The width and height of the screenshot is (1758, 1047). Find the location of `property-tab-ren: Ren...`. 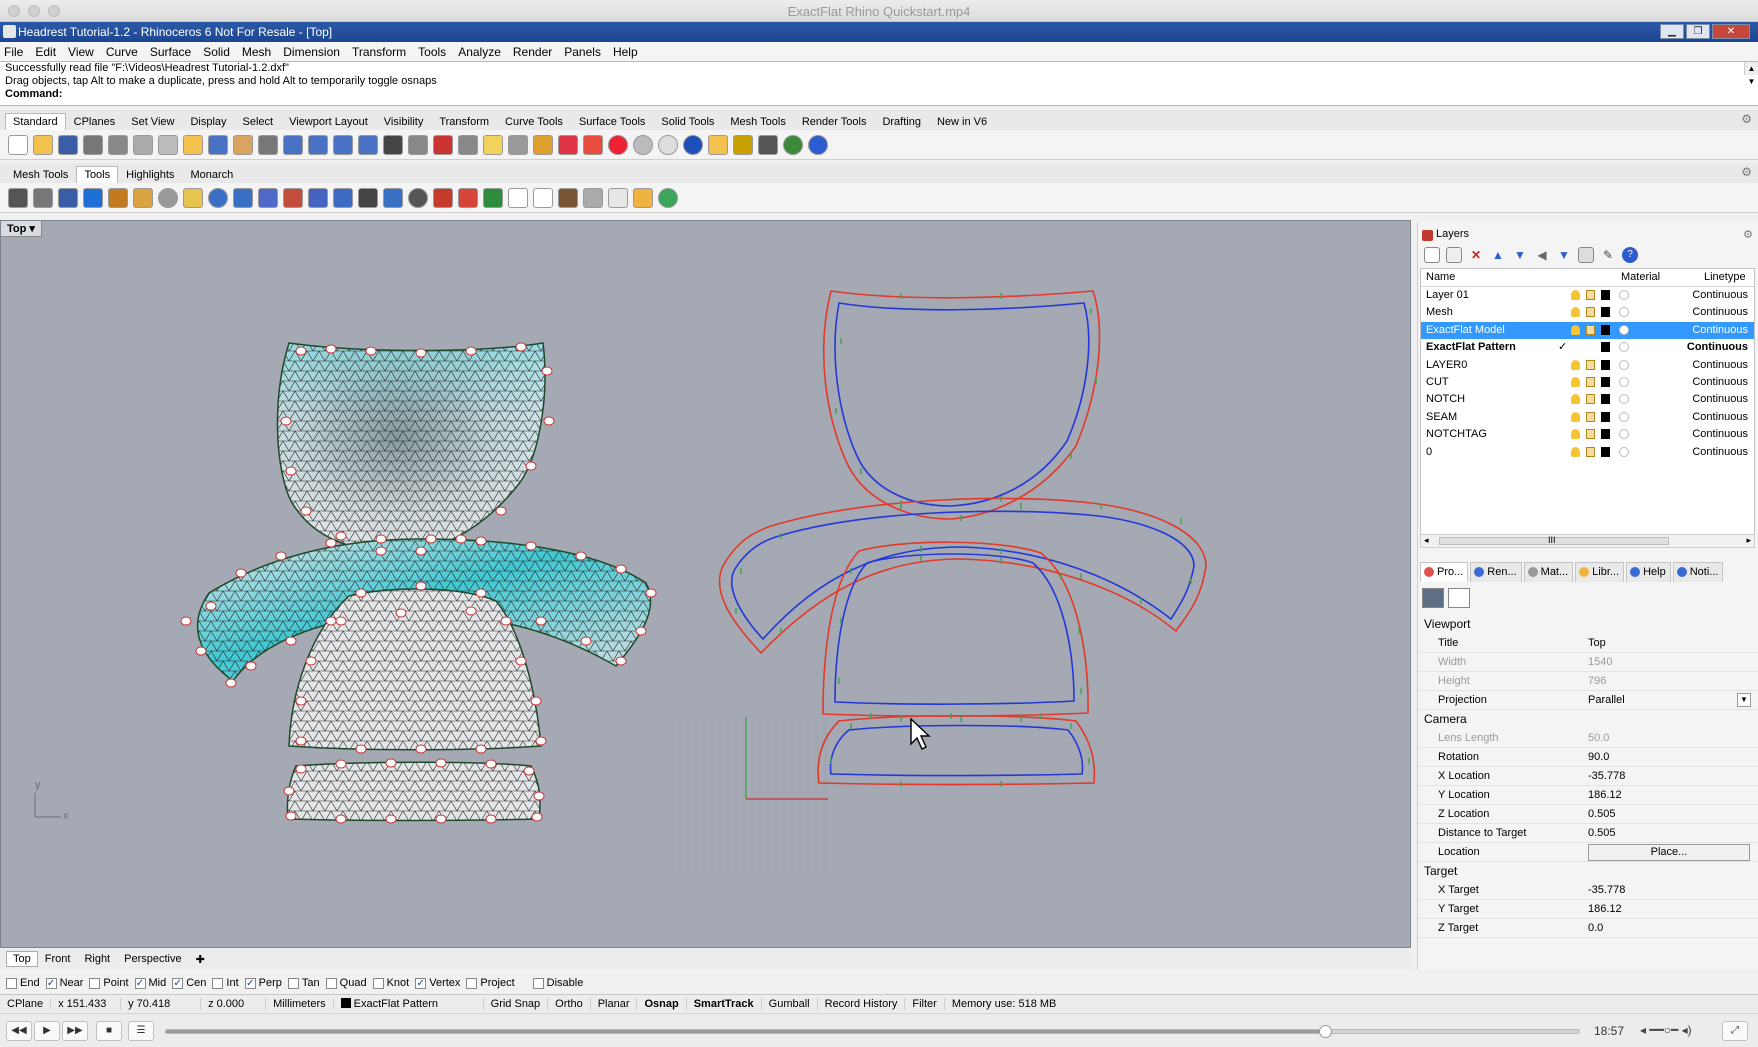

property-tab-ren: Ren... is located at coordinates (1495, 572).